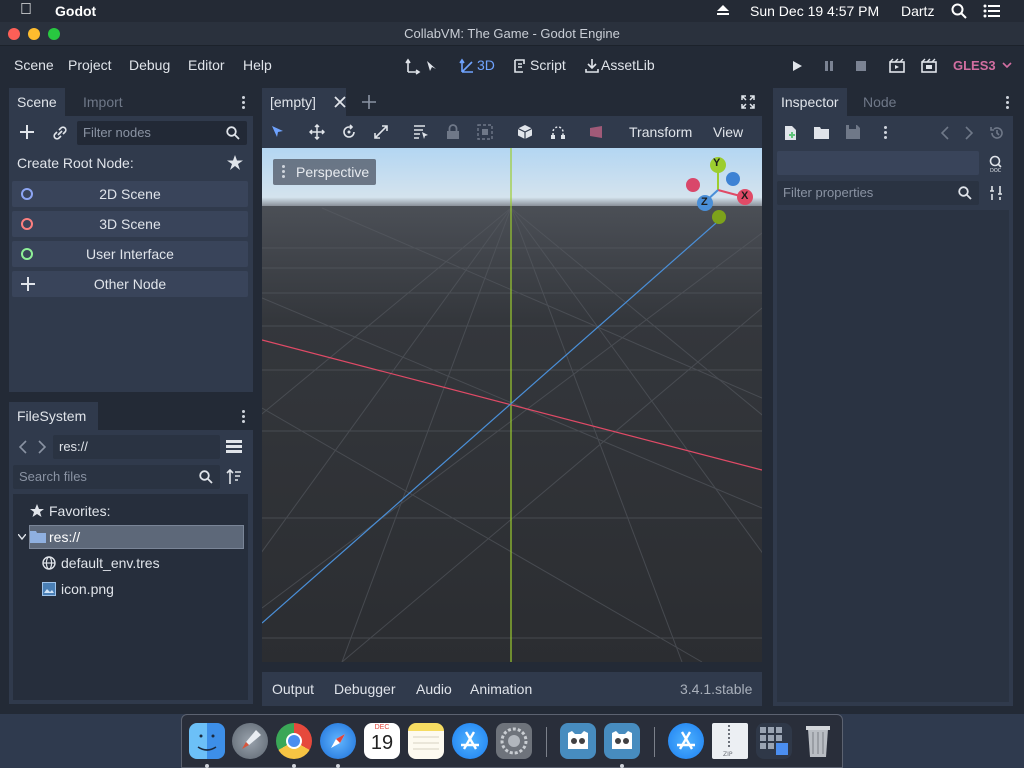 This screenshot has width=1024, height=768. I want to click on lock-icon, so click(453, 132).